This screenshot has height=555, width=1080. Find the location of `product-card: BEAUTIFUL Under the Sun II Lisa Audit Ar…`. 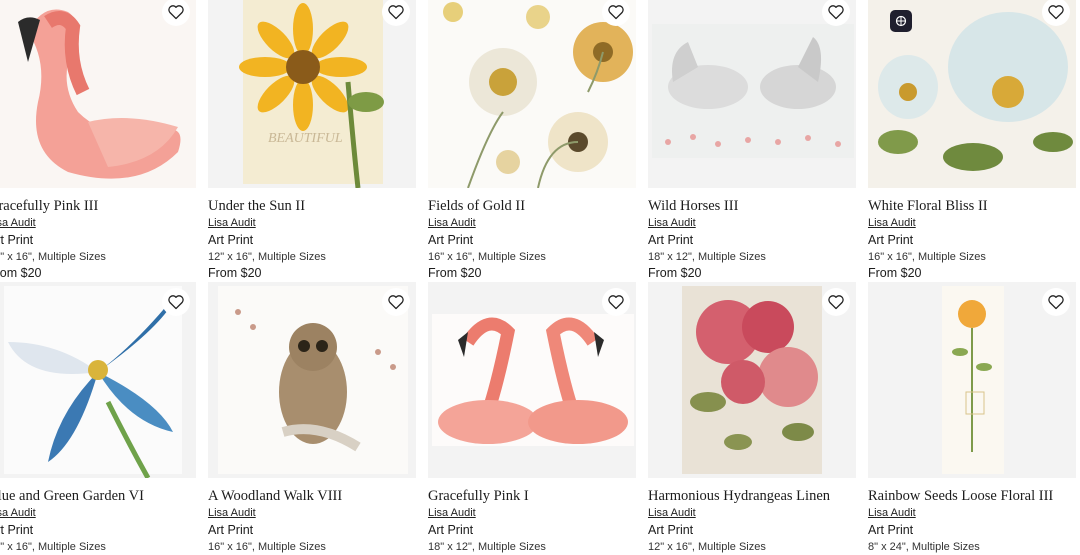

product-card: BEAUTIFUL Under the Sun II Lisa Audit Ar… is located at coordinates (312, 141).